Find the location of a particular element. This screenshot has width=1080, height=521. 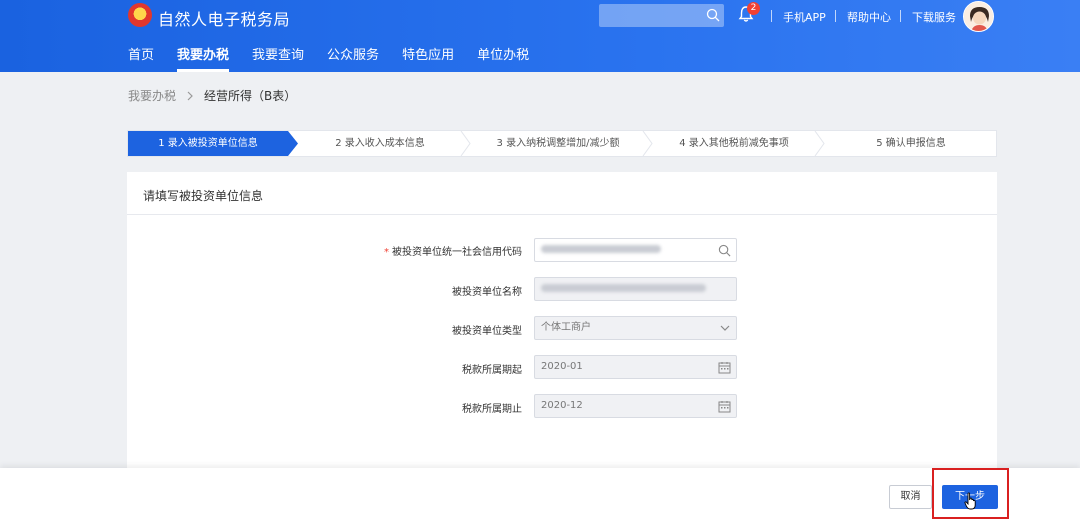

main-nav: 首页 我要办税 我要查询 公众服务 特色应用 单位办税 is located at coordinates (328, 59).